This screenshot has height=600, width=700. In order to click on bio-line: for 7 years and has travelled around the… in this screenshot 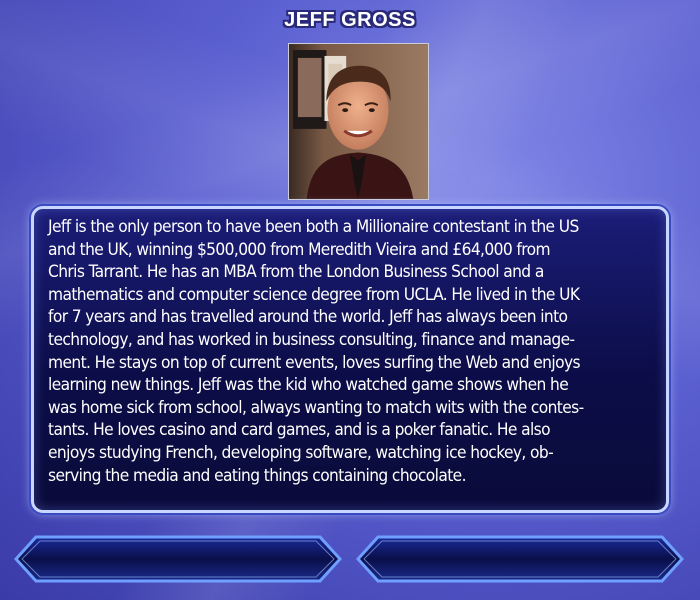, I will do `click(308, 317)`.